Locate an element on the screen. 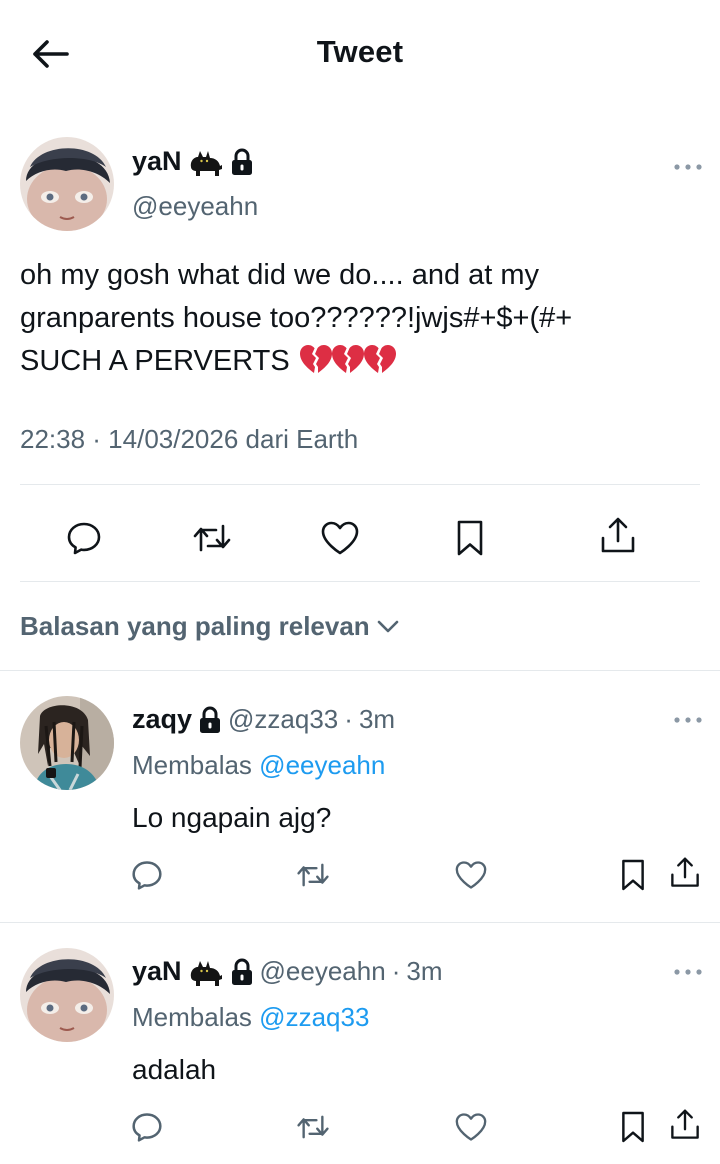 This screenshot has width=720, height=1164. reply-sort-selector: Balasan yang paling relevan is located at coordinates (210, 626).